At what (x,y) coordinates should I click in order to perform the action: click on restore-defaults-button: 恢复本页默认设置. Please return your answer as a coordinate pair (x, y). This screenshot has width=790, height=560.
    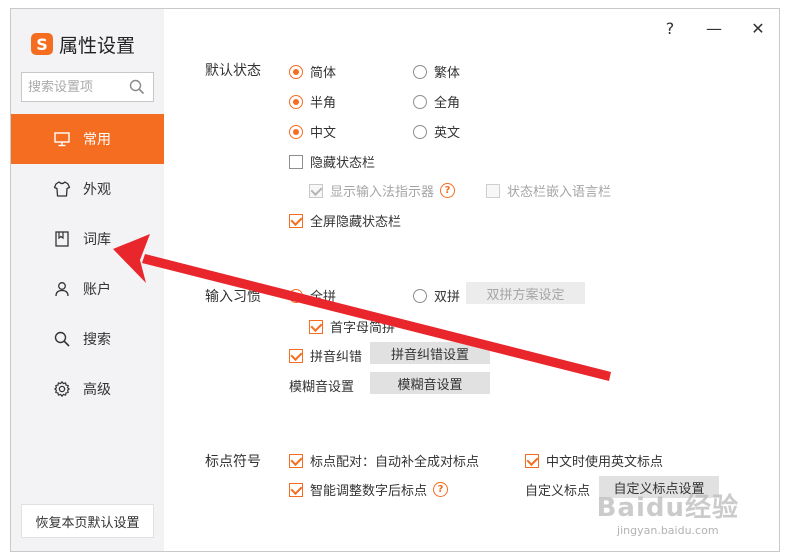
    Looking at the image, I should click on (87, 521).